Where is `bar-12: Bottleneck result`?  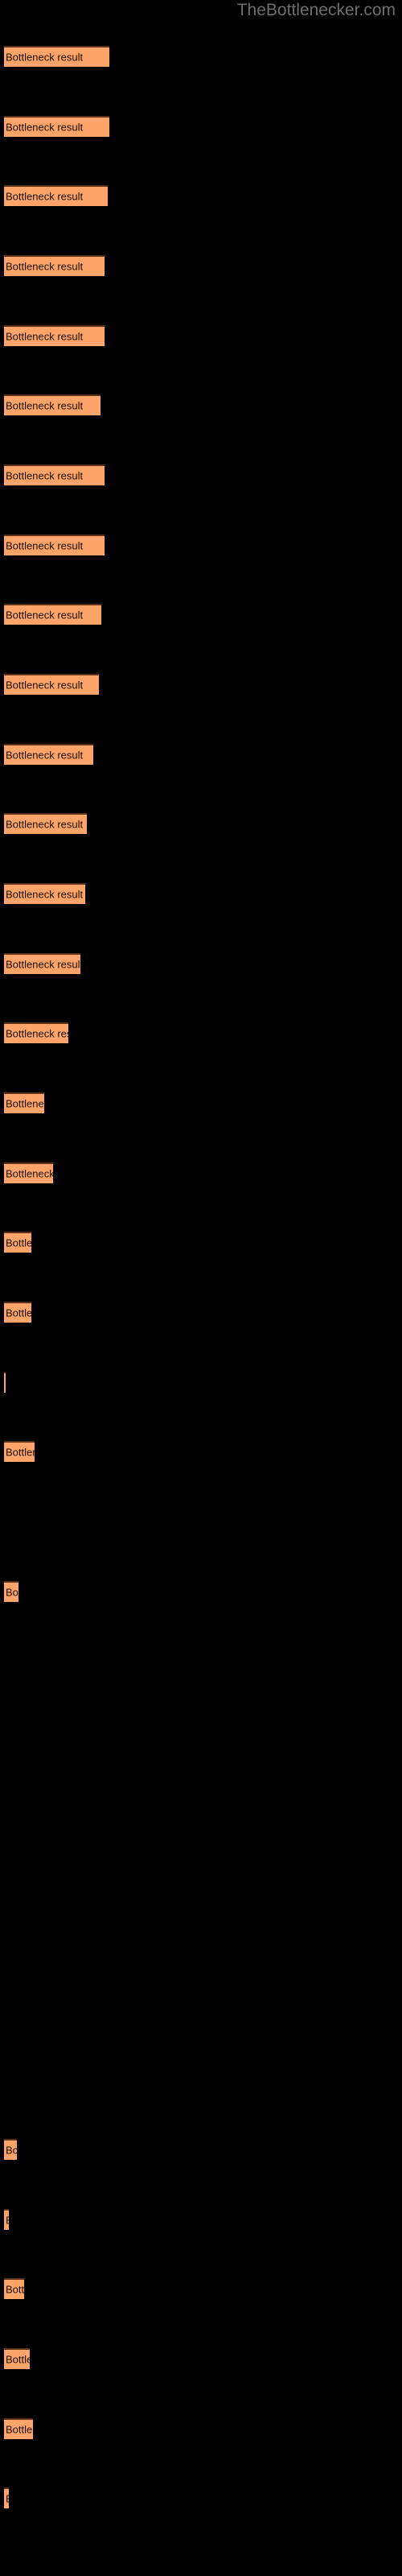 bar-12: Bottleneck result is located at coordinates (45, 823).